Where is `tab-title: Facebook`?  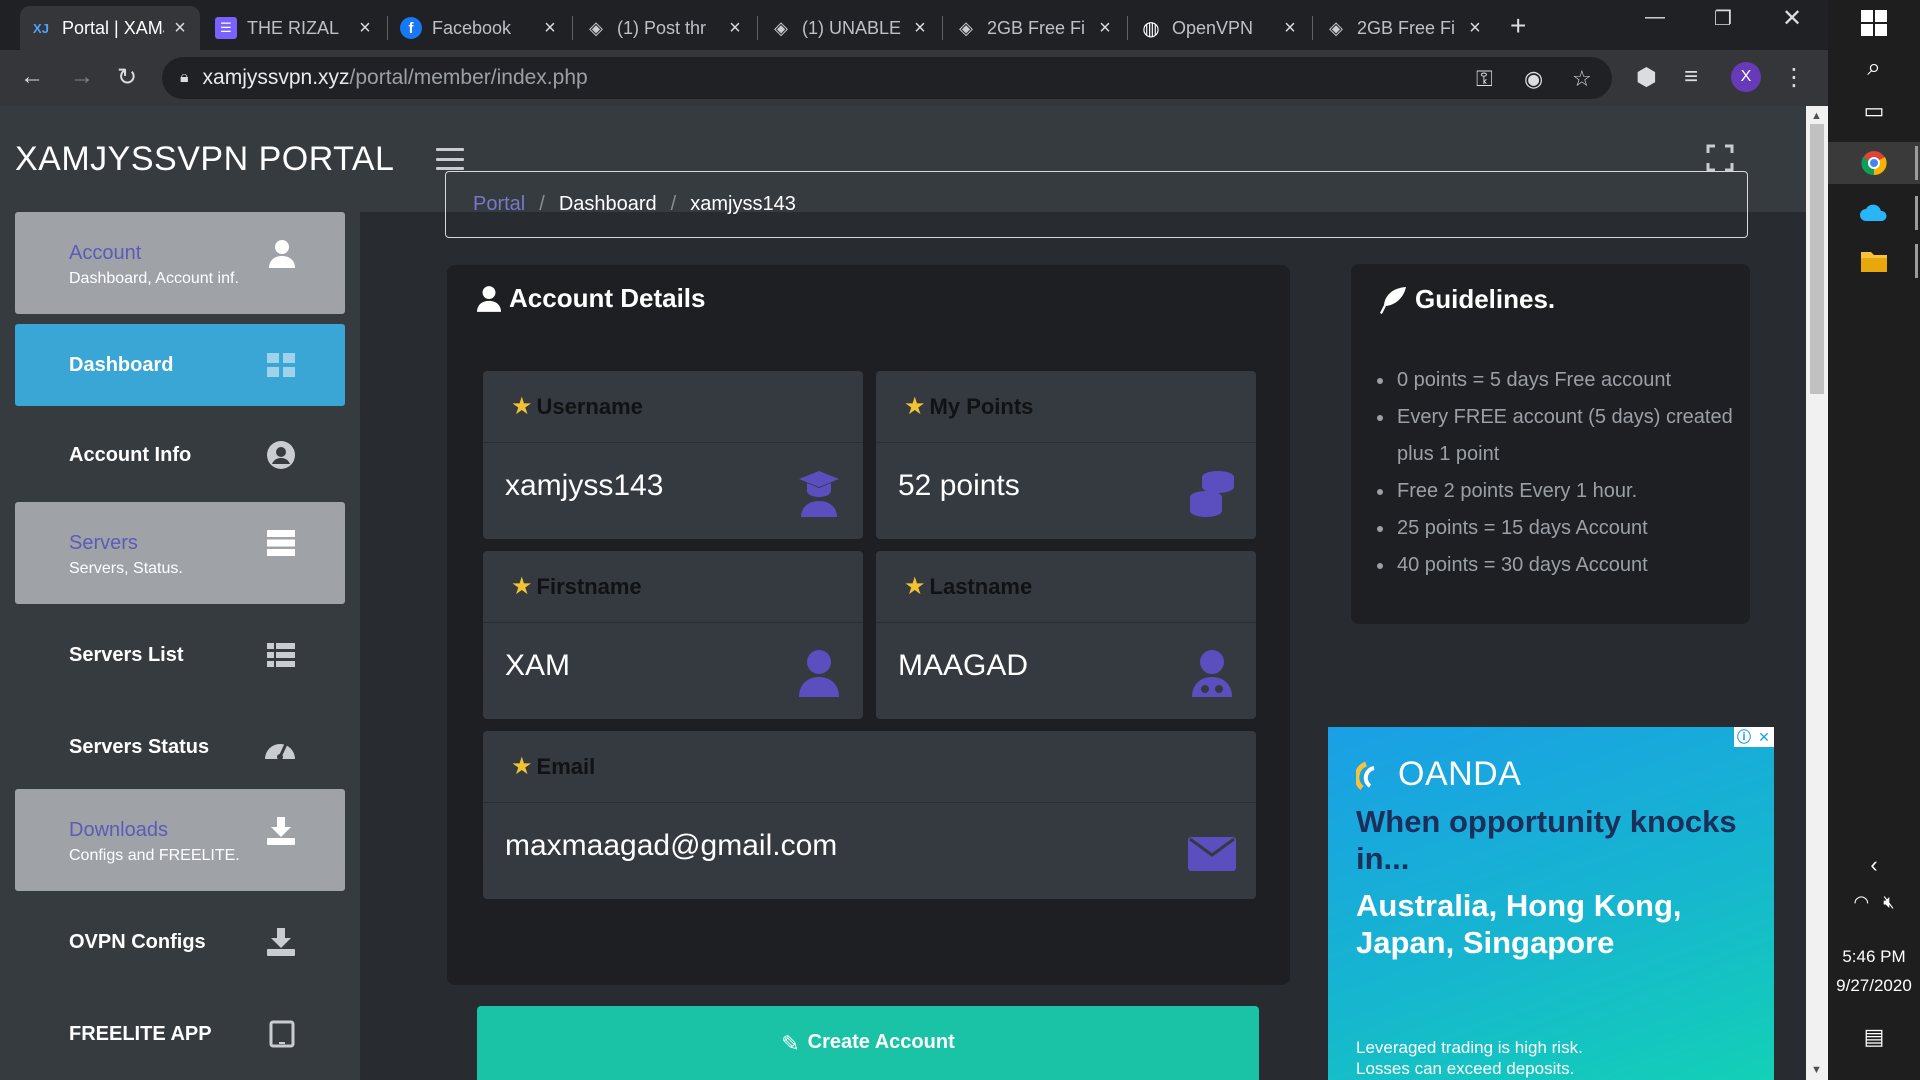 tab-title: Facebook is located at coordinates (472, 27).